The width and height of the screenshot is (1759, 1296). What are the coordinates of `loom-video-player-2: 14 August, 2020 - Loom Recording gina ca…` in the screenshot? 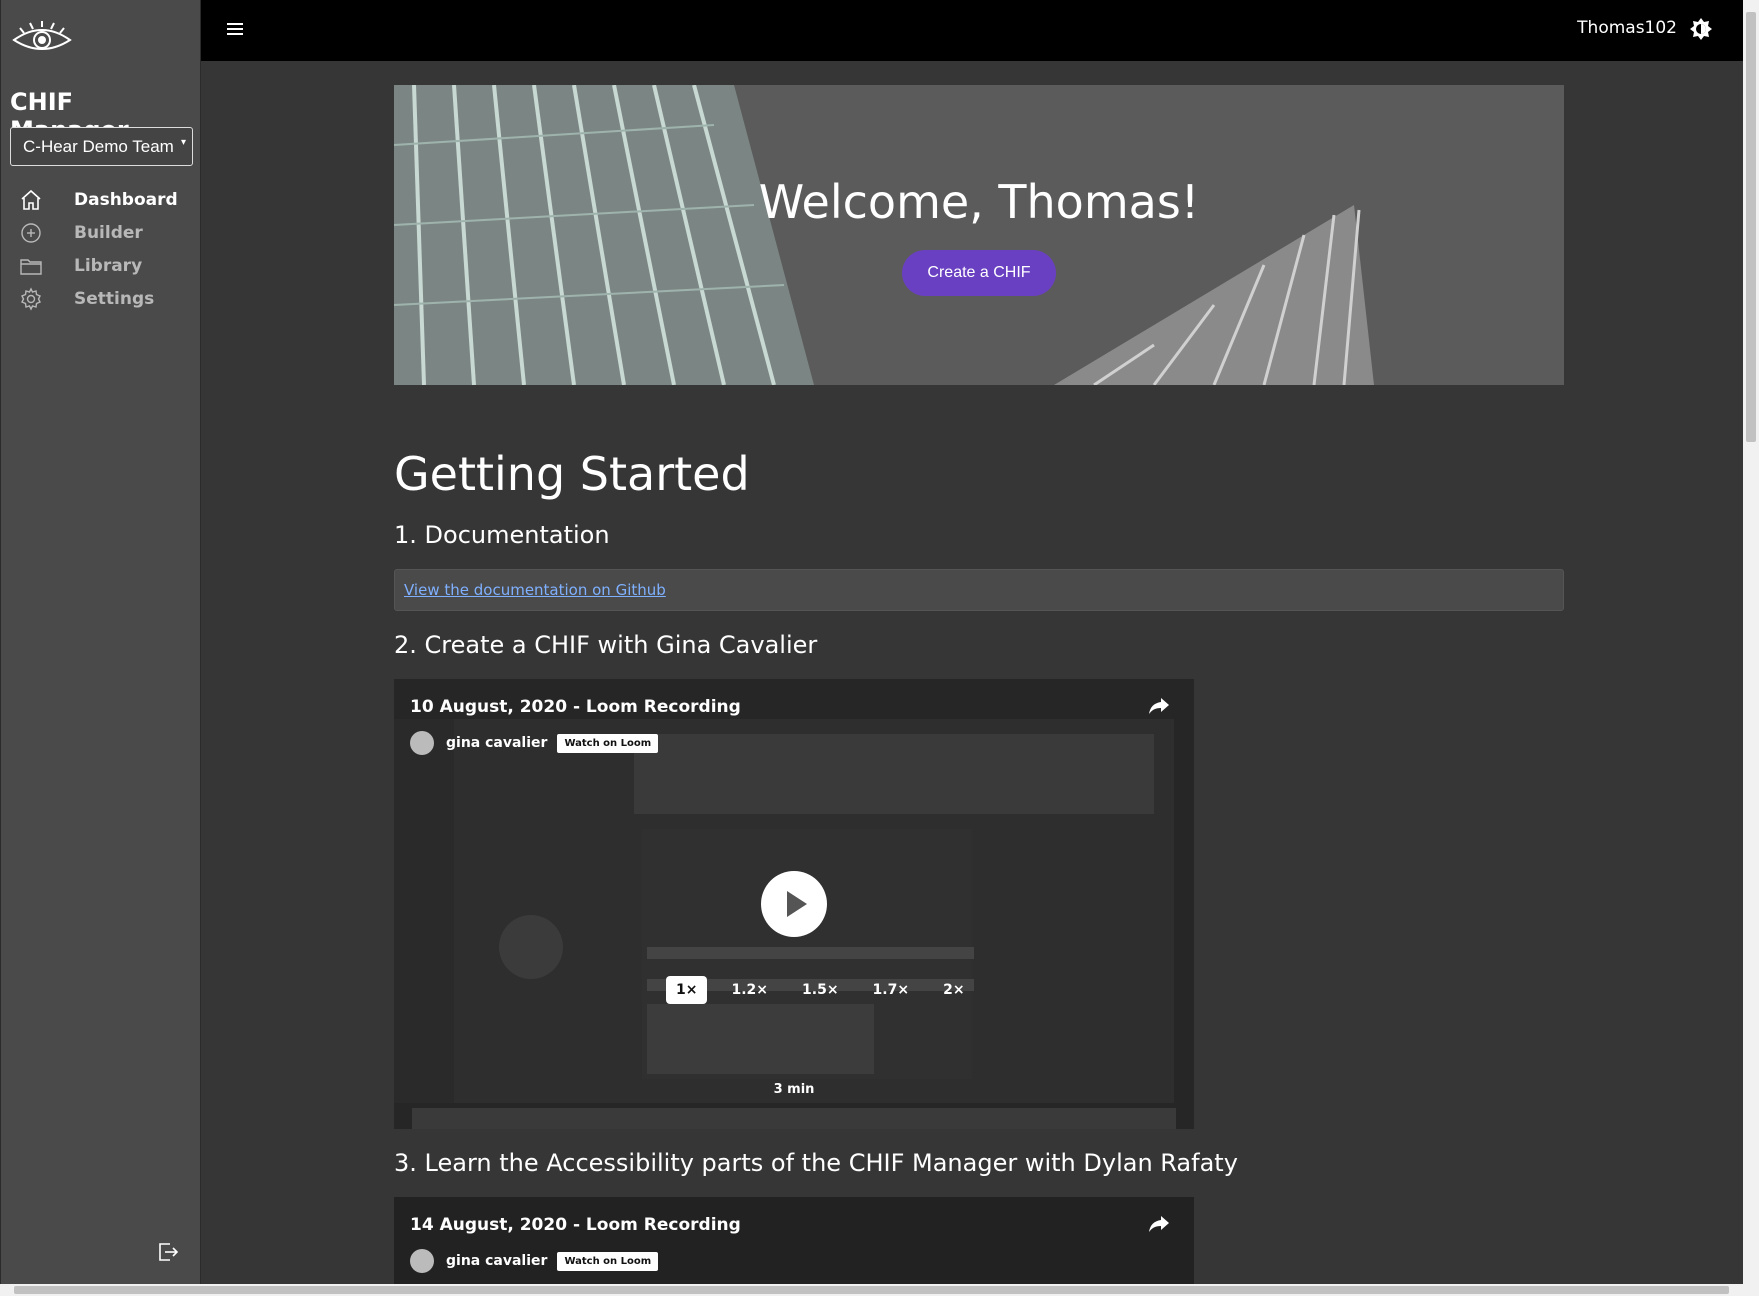 It's located at (794, 1240).